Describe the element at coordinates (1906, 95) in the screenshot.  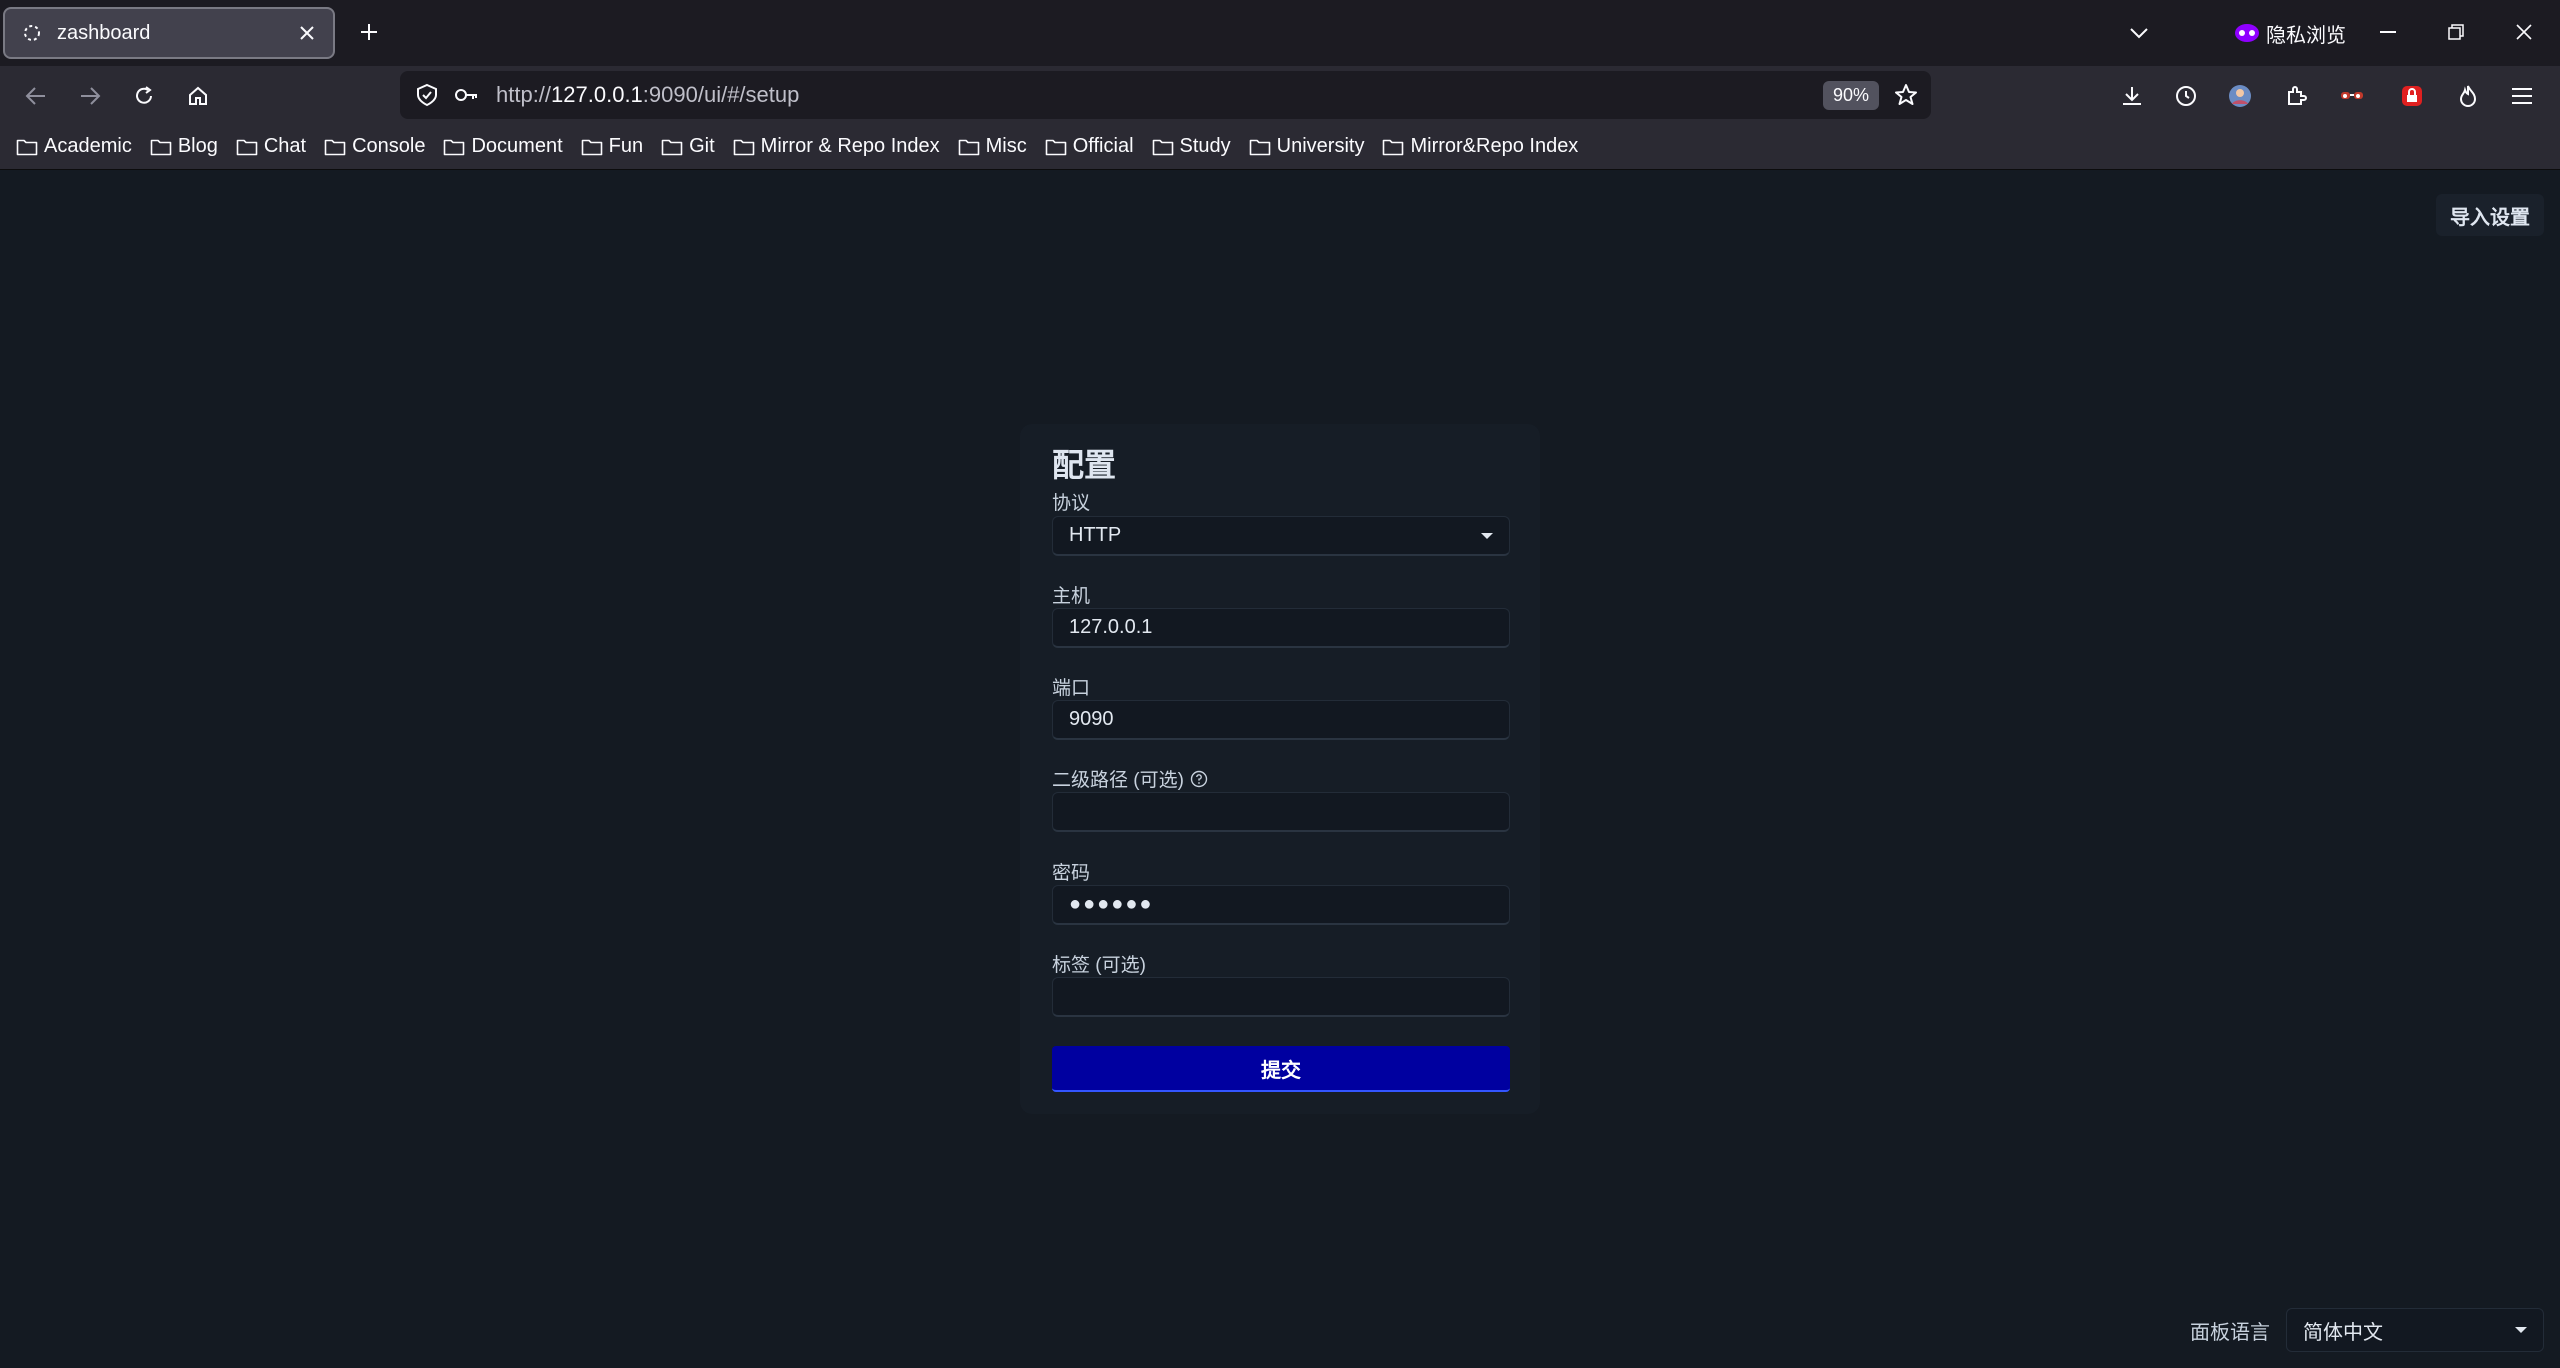
I see `bookmark-star-icon` at that location.